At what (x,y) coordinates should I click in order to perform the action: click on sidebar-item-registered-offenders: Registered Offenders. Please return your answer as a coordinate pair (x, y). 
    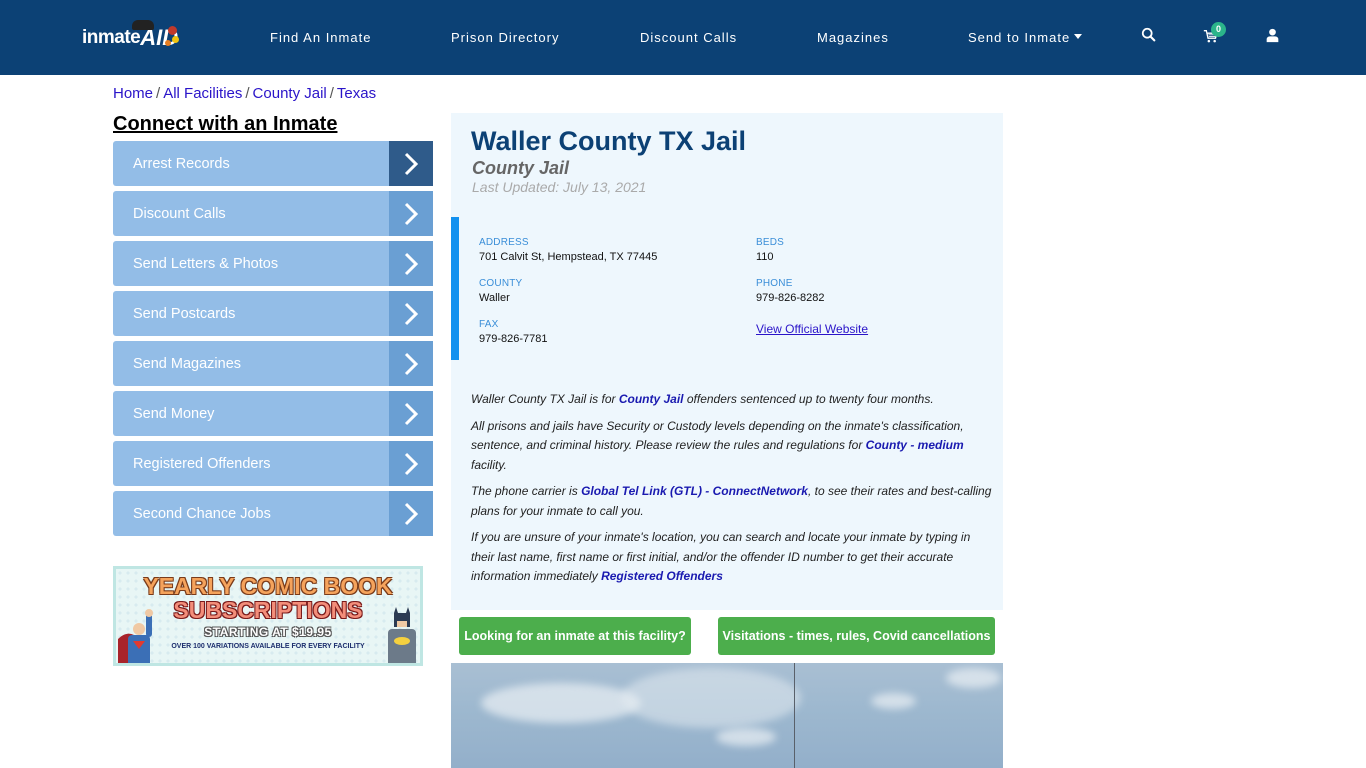
    Looking at the image, I should click on (273, 463).